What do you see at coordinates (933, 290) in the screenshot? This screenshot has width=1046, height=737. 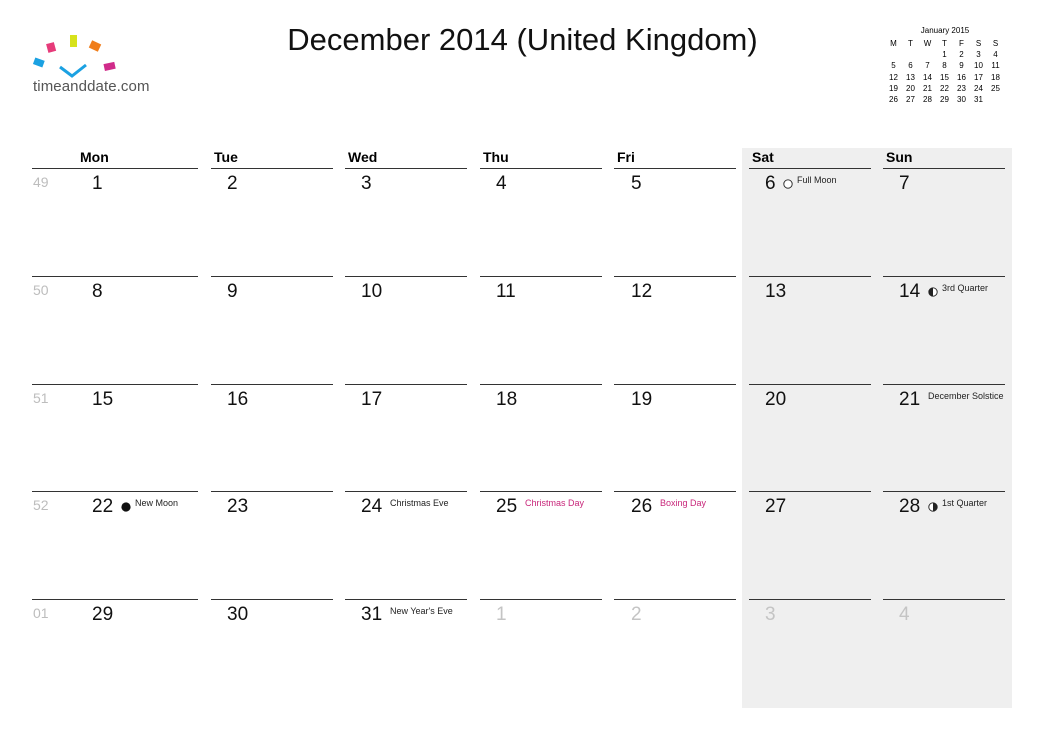 I see `third-moon-icon` at bounding box center [933, 290].